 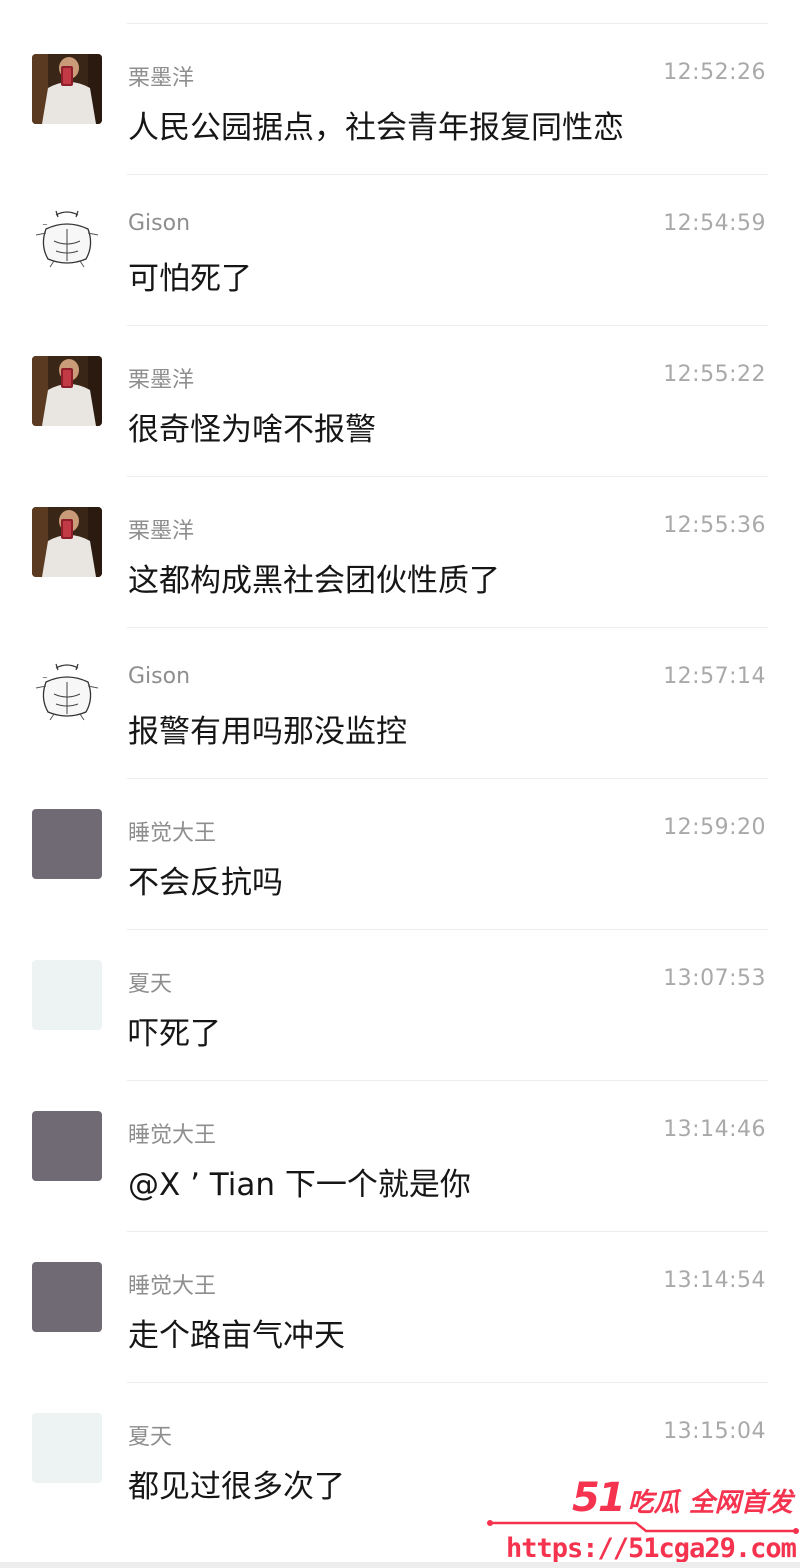 I want to click on message-text: 这都构成黑社会团伙性质了, so click(x=314, y=581).